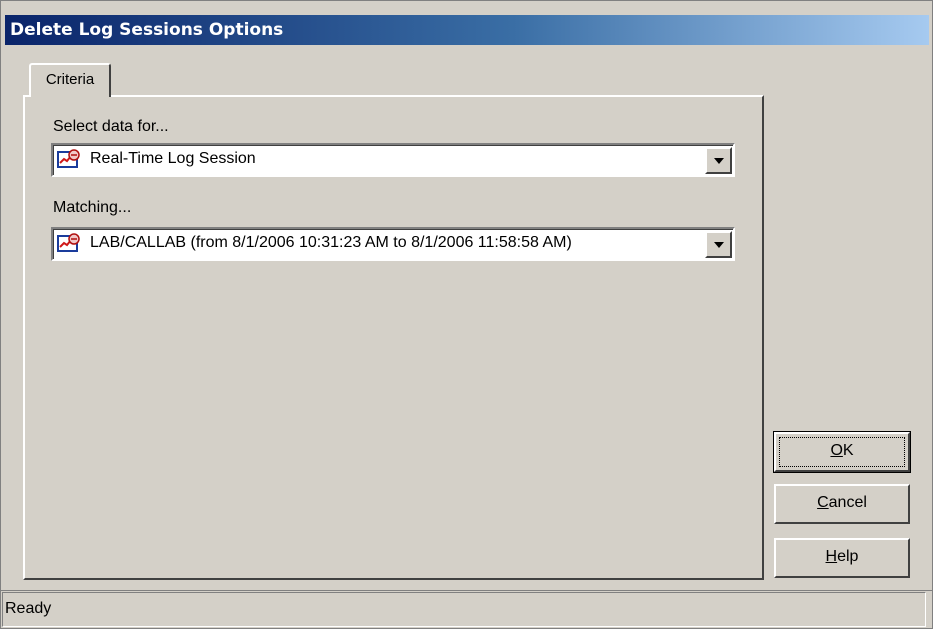 This screenshot has width=933, height=629. I want to click on status-text: Ready, so click(464, 609).